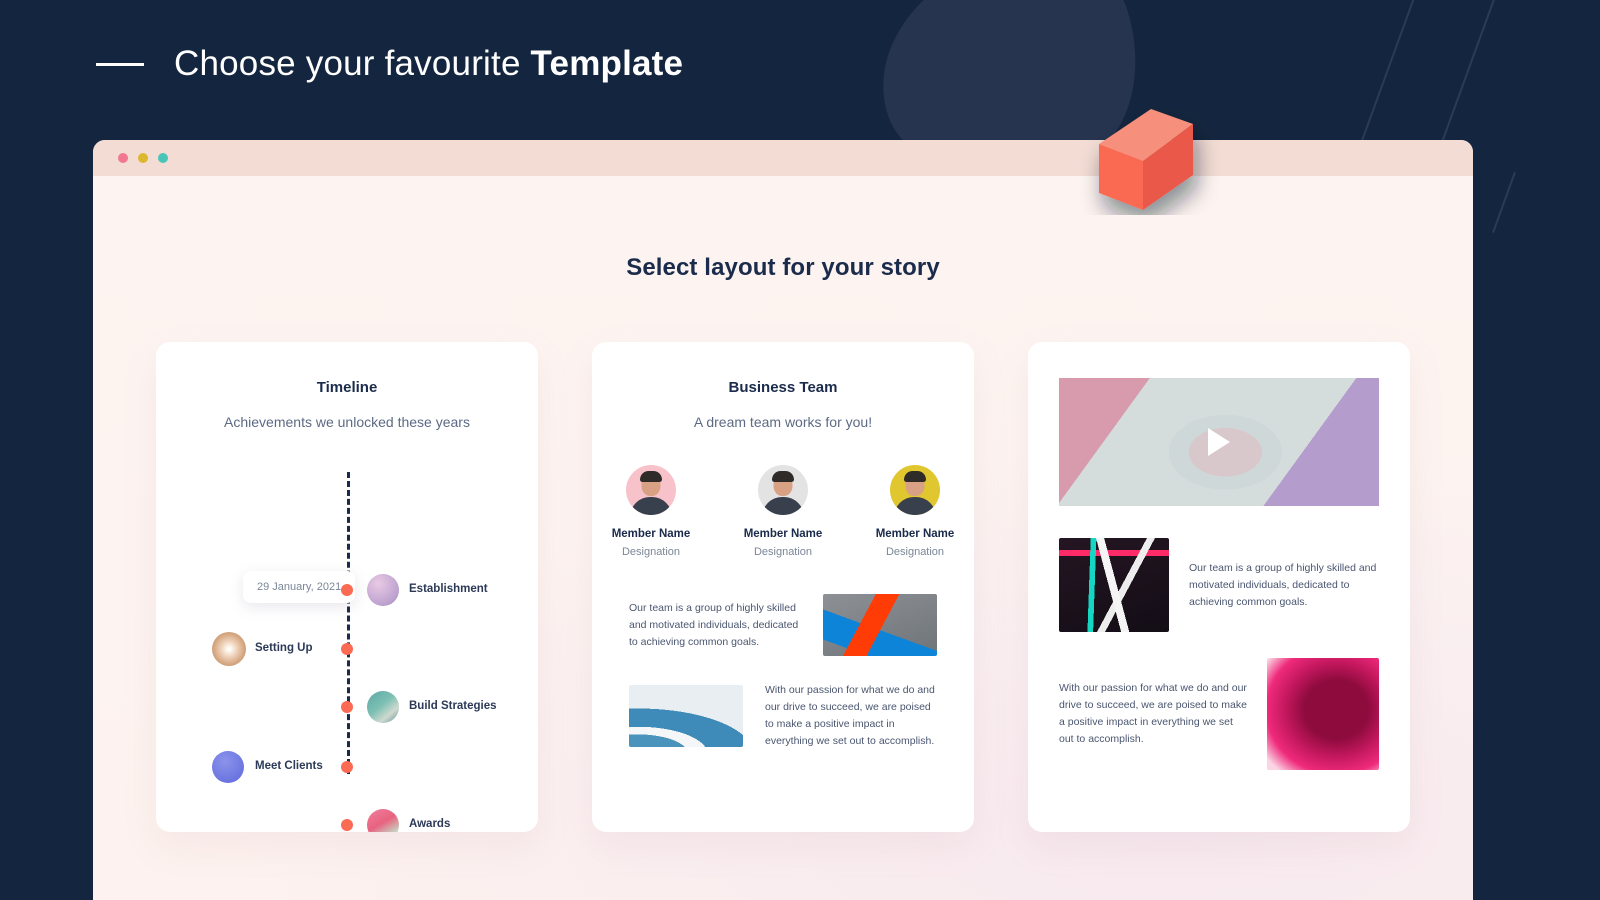 The height and width of the screenshot is (900, 1600). Describe the element at coordinates (299, 587) in the screenshot. I see `timeline-date-chip: 29 January, 2021` at that location.